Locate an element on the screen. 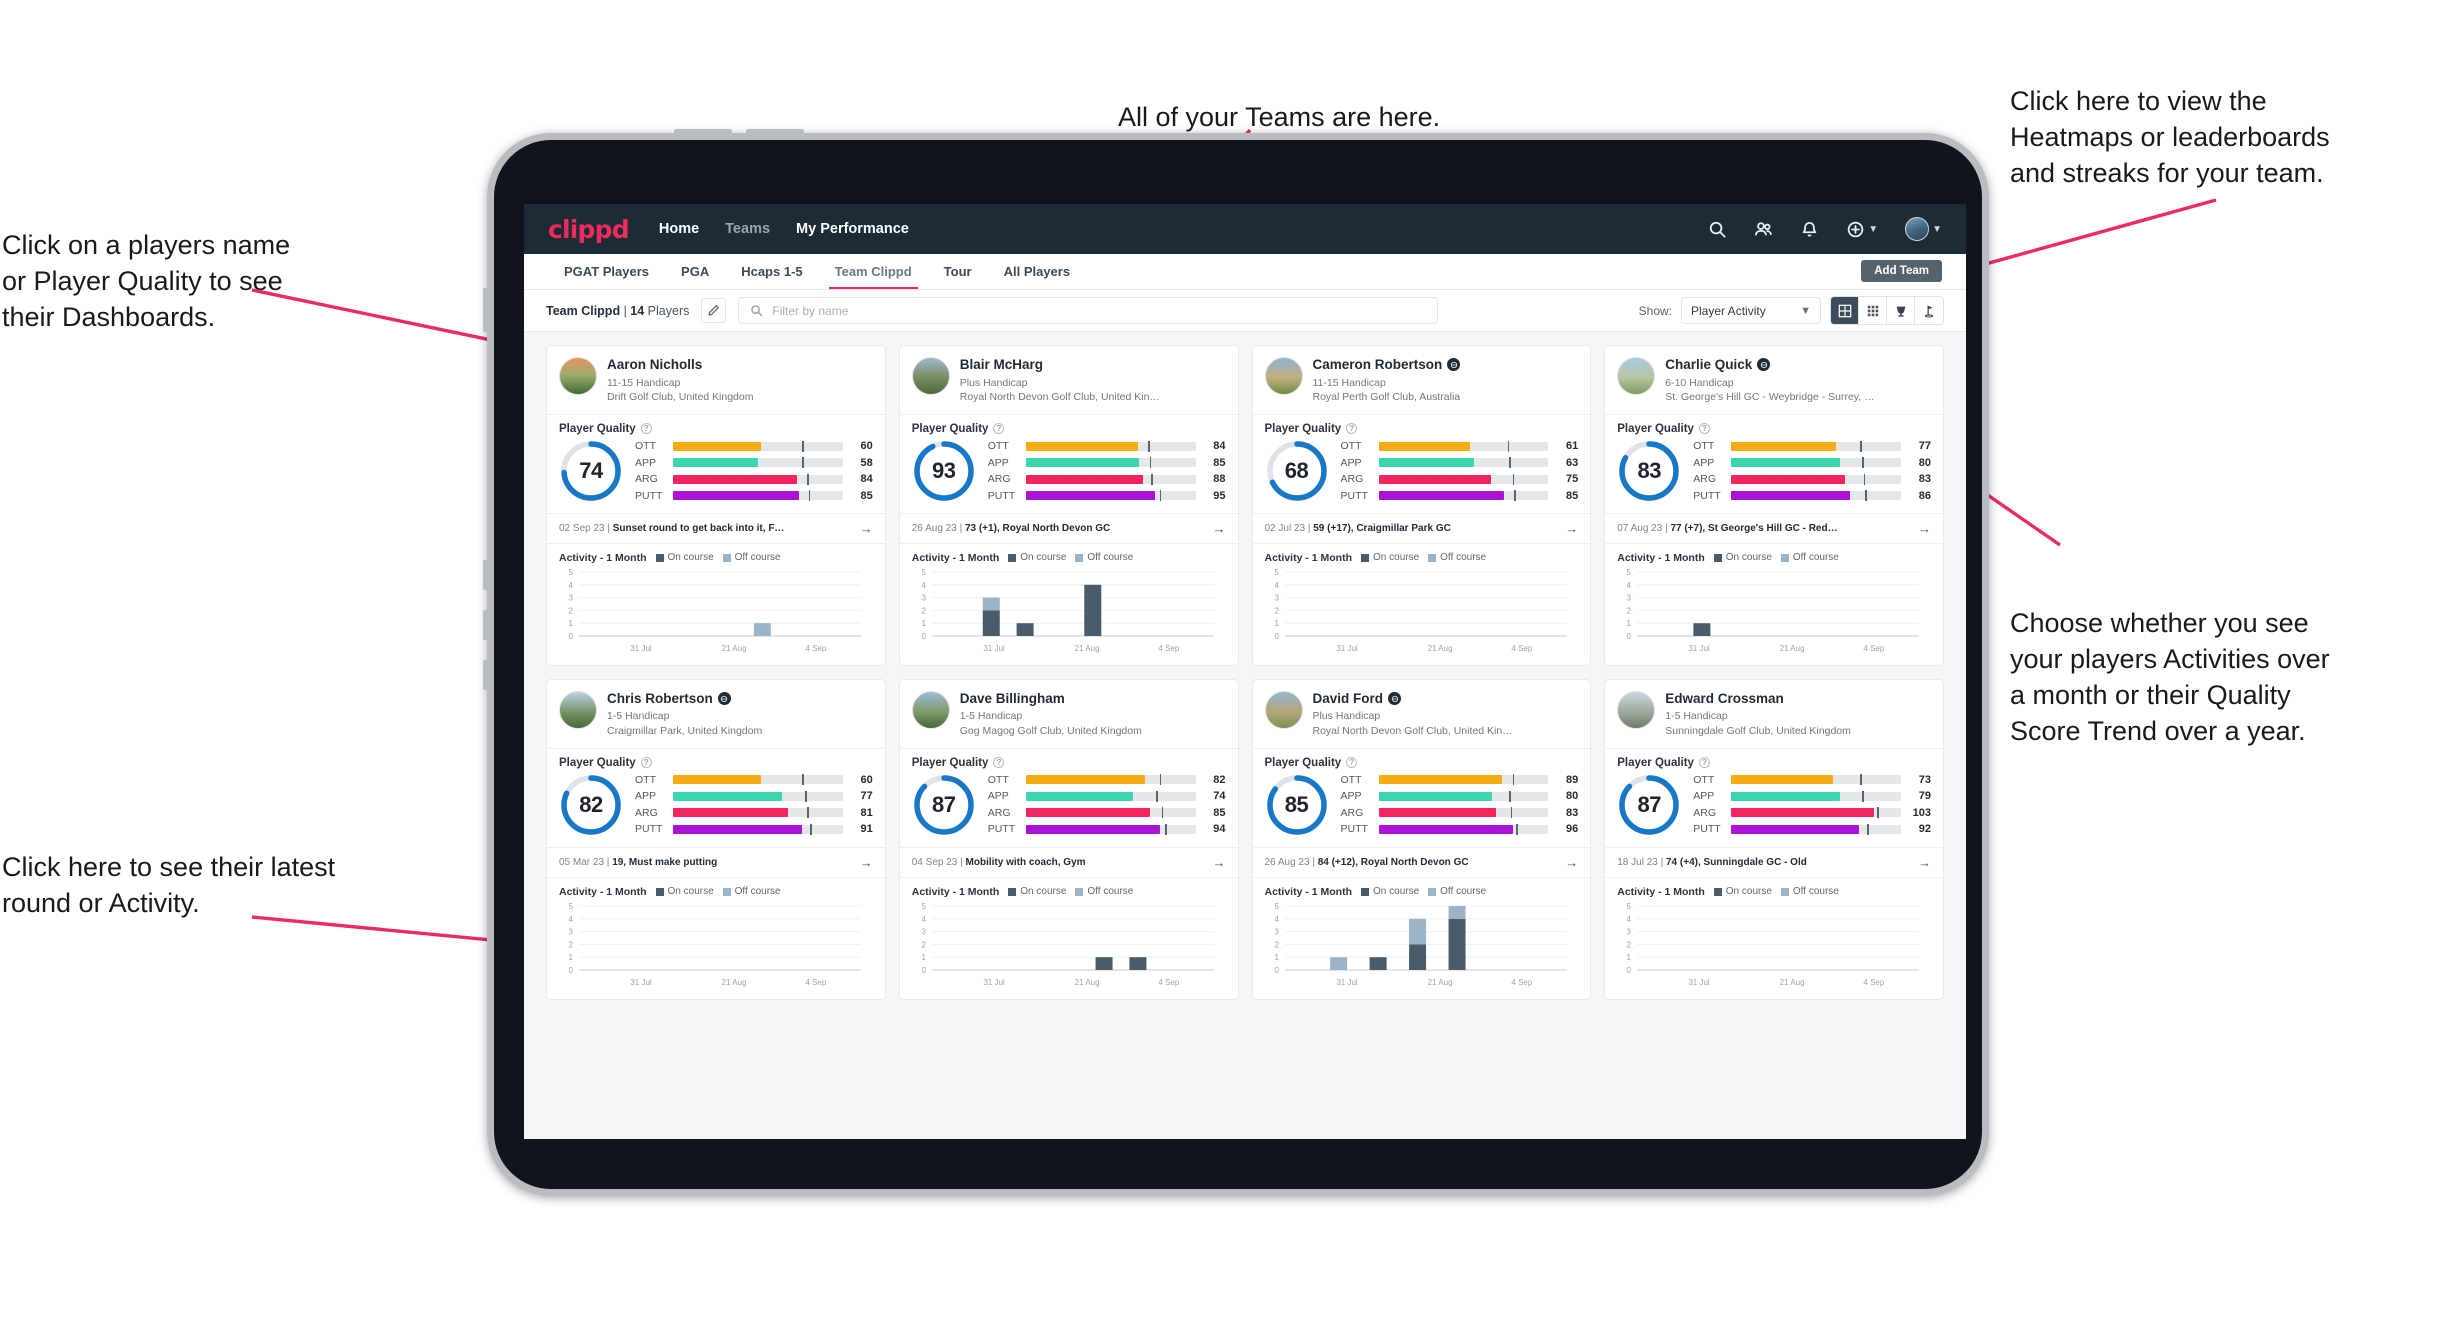 This screenshot has height=1319, width=2452. tab-hcaps-1-5: Hcaps 1-5 is located at coordinates (771, 271).